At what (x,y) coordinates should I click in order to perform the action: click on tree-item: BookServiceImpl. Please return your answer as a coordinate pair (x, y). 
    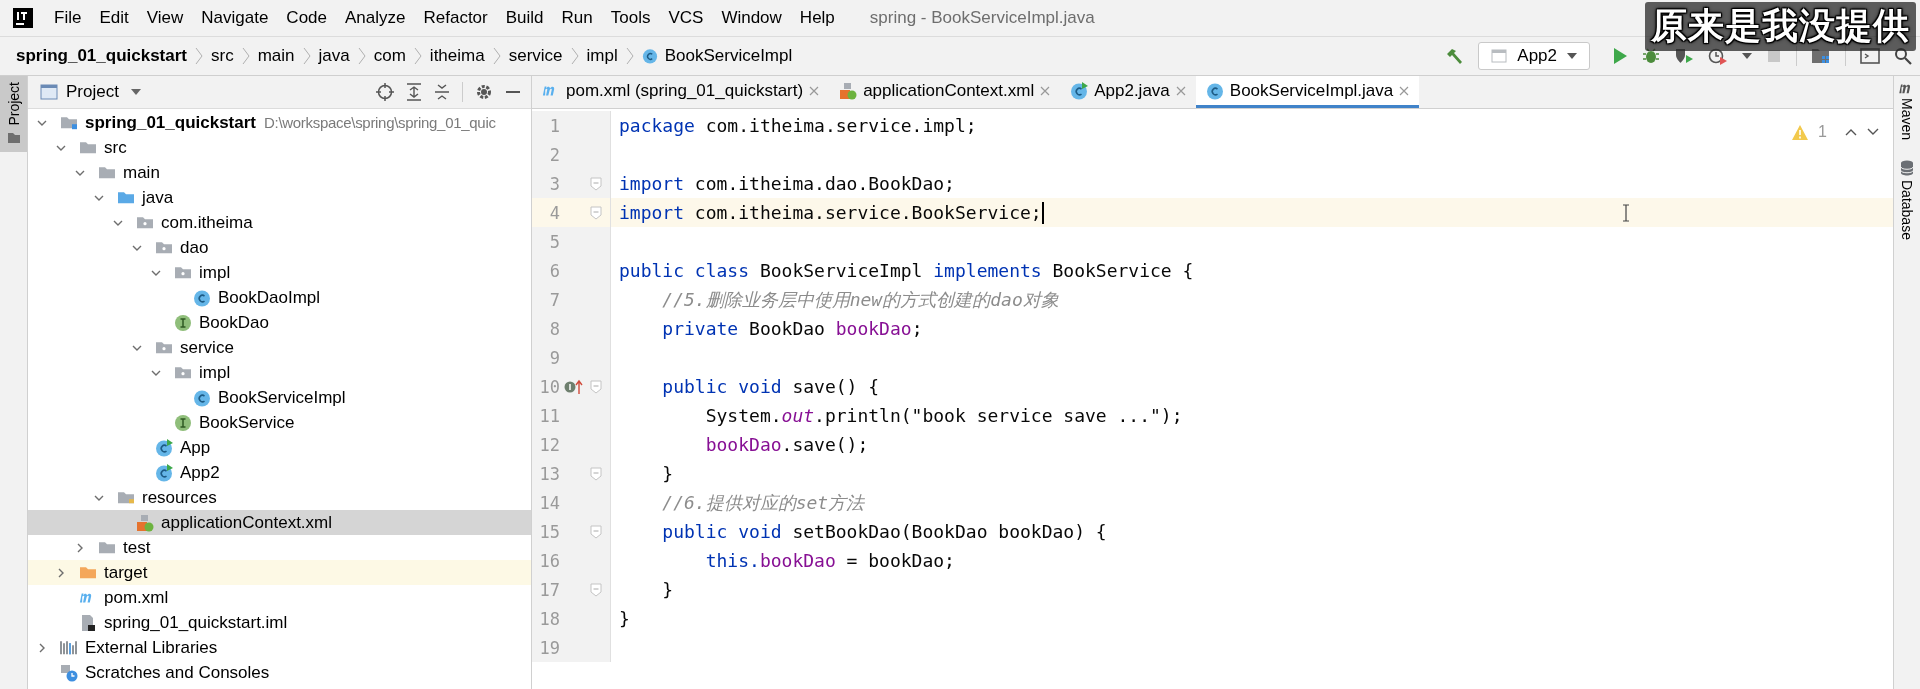
    Looking at the image, I should click on (279, 397).